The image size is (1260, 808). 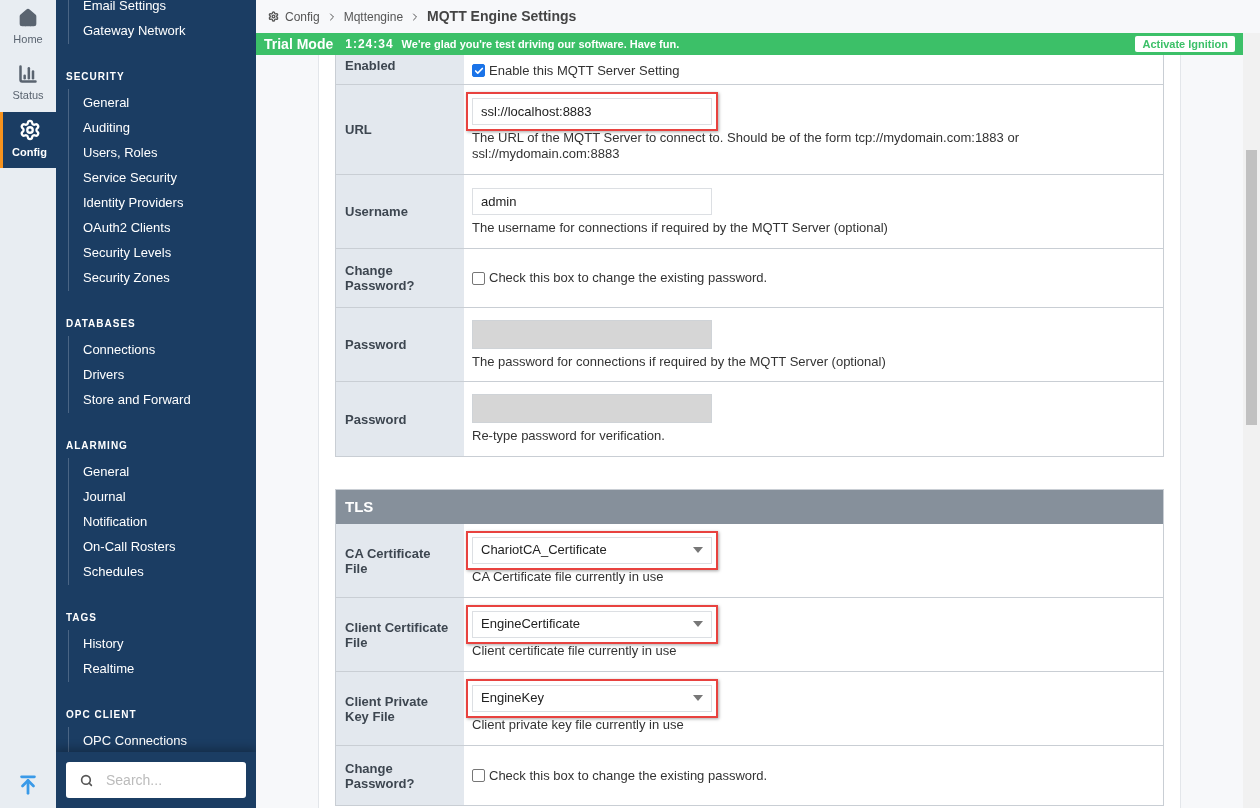 What do you see at coordinates (575, 650) in the screenshot?
I see `help-text: Client certificate file currently in use` at bounding box center [575, 650].